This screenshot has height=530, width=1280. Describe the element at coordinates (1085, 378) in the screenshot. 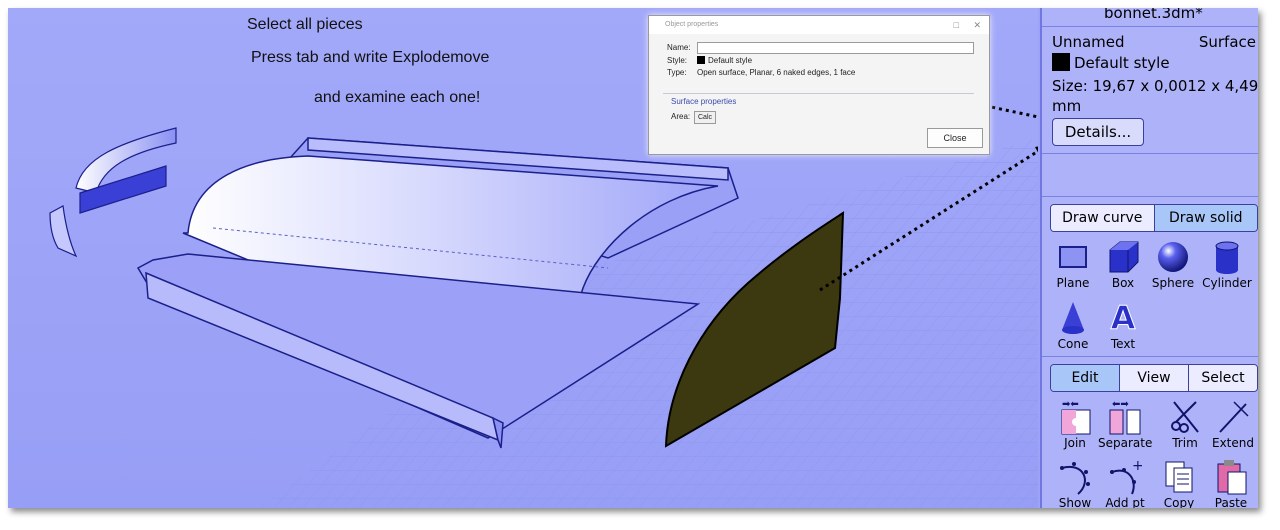

I see `tab-edit: Edit` at that location.